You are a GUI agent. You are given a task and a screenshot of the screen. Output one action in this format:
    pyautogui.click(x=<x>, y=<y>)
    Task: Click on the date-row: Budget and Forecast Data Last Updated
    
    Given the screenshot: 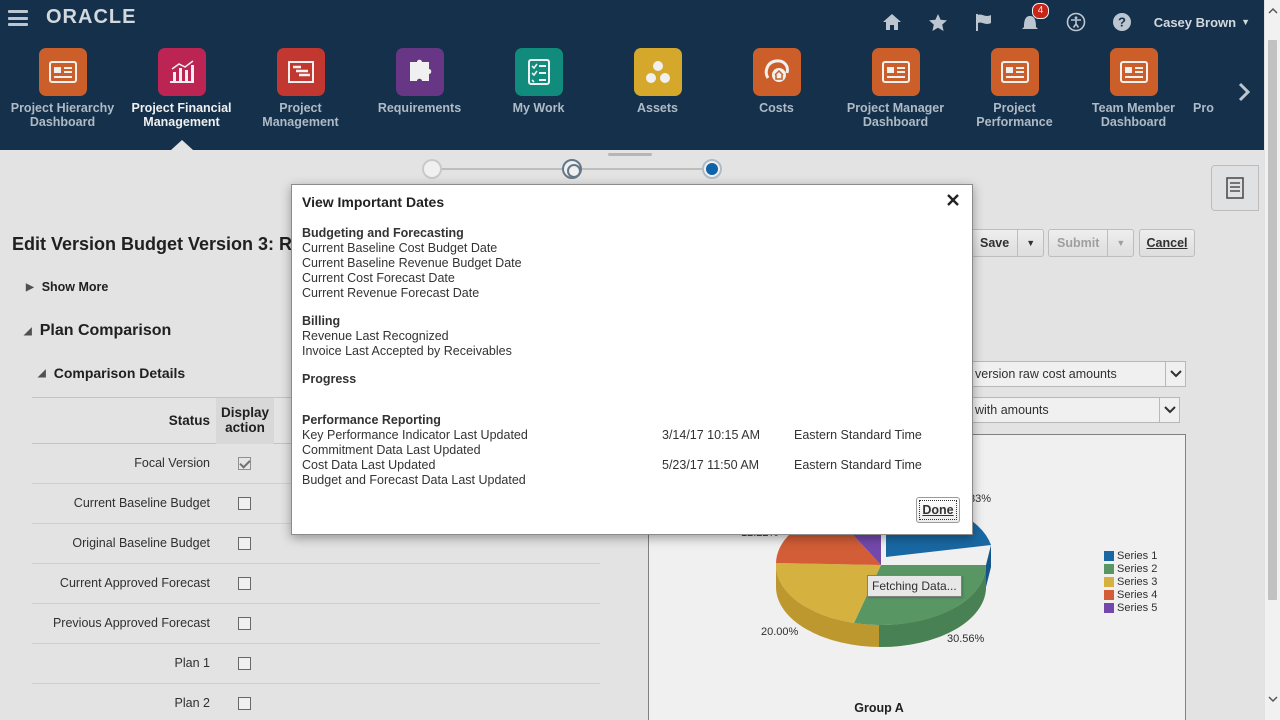 What is the action you would take?
    pyautogui.click(x=414, y=480)
    